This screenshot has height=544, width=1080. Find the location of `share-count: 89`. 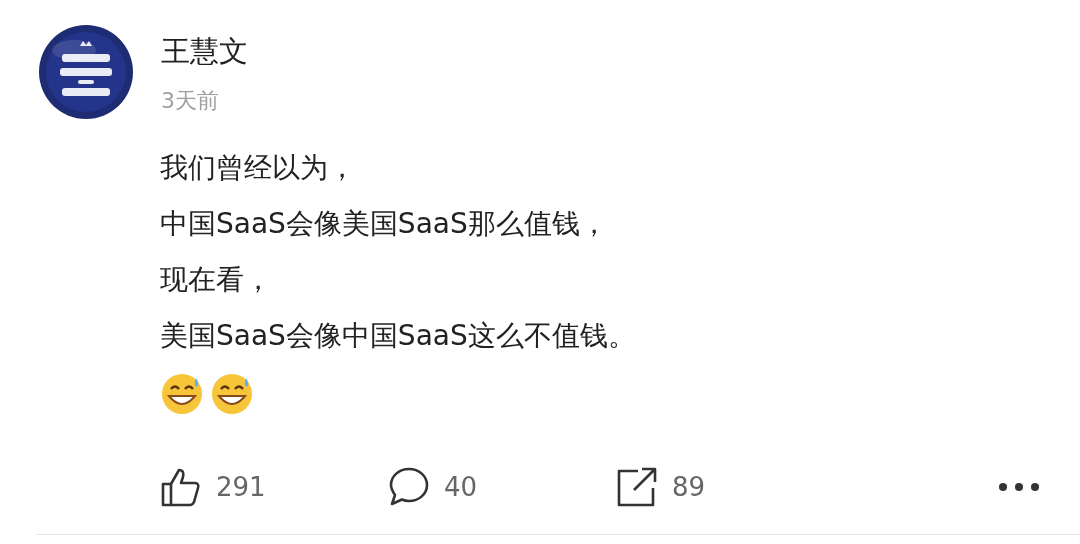

share-count: 89 is located at coordinates (689, 487).